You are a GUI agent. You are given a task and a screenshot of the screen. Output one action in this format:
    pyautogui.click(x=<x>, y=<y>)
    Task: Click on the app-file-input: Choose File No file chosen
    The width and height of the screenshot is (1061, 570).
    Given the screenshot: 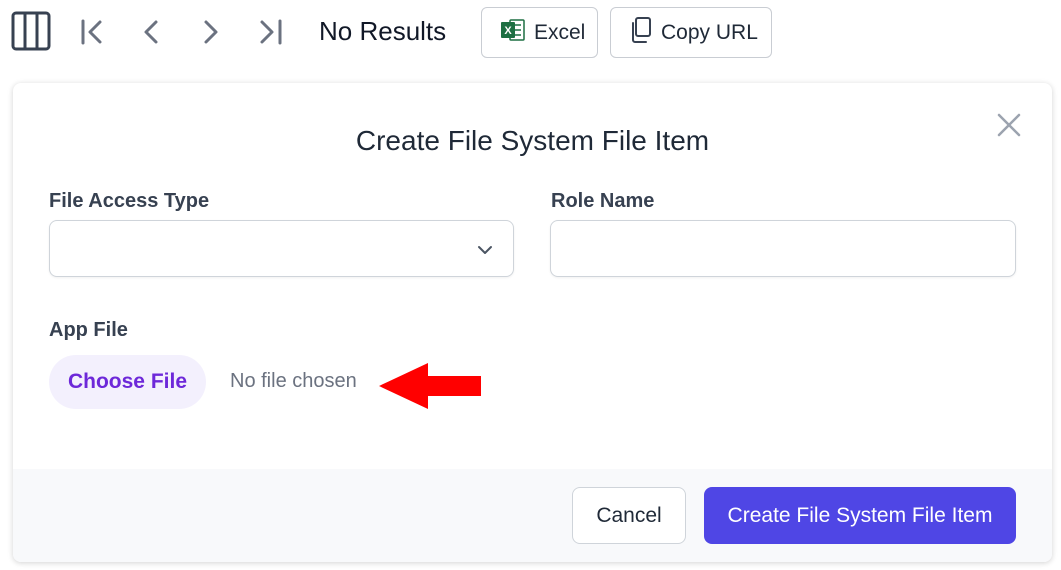 What is the action you would take?
    pyautogui.click(x=349, y=382)
    